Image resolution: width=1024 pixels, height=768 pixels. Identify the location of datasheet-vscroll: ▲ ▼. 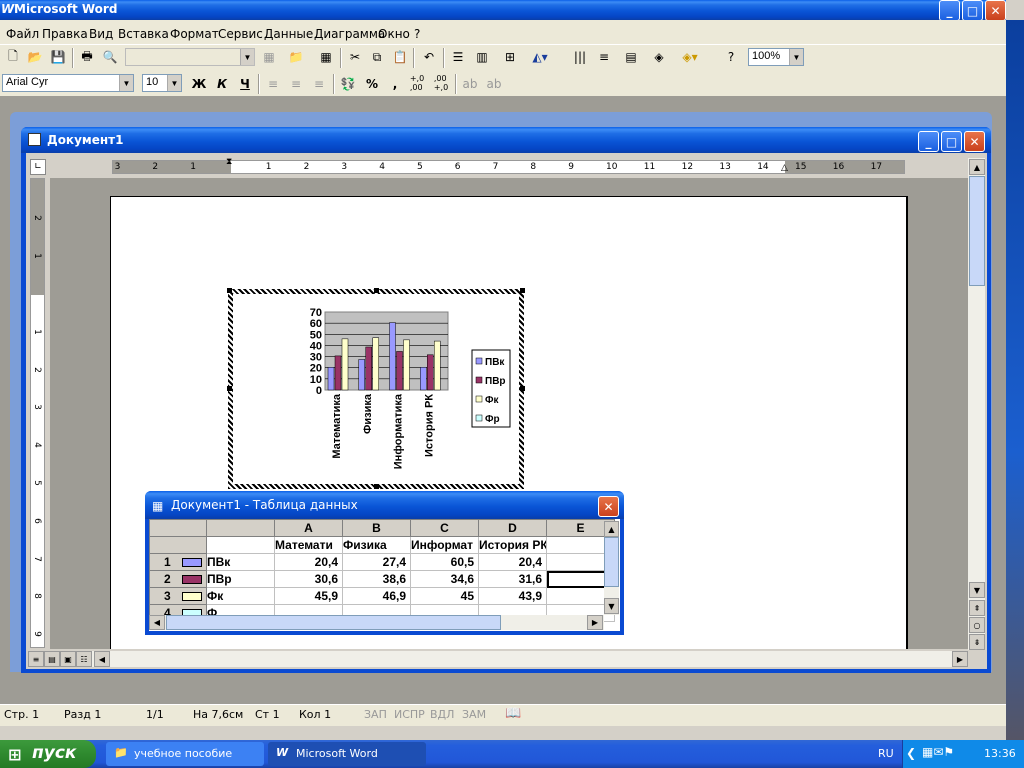
(611, 568).